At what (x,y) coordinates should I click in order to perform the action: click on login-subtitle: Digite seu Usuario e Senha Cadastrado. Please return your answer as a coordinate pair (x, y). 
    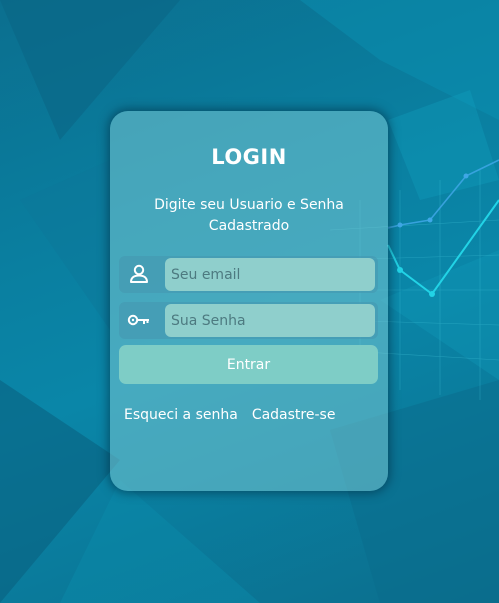
    Looking at the image, I should click on (249, 215).